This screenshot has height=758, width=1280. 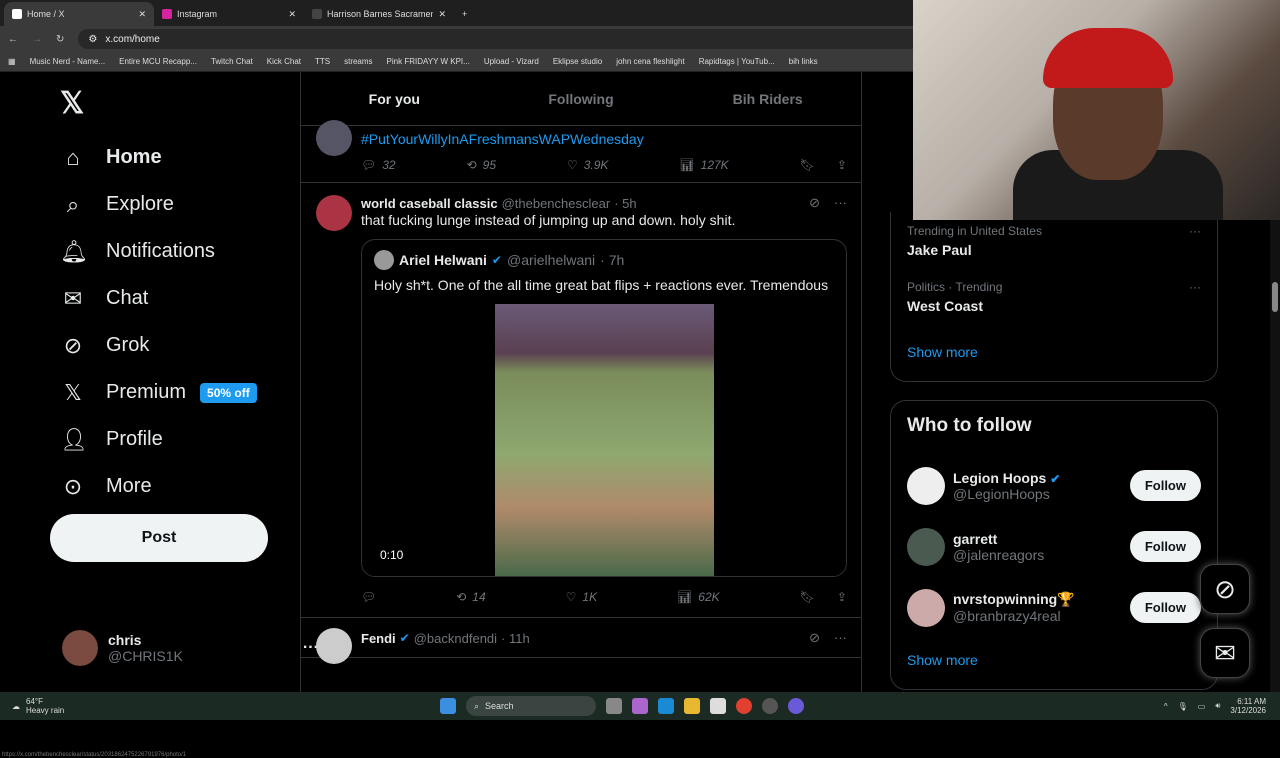 What do you see at coordinates (72, 103) in the screenshot?
I see `x-logo-icon: 𝕏` at bounding box center [72, 103].